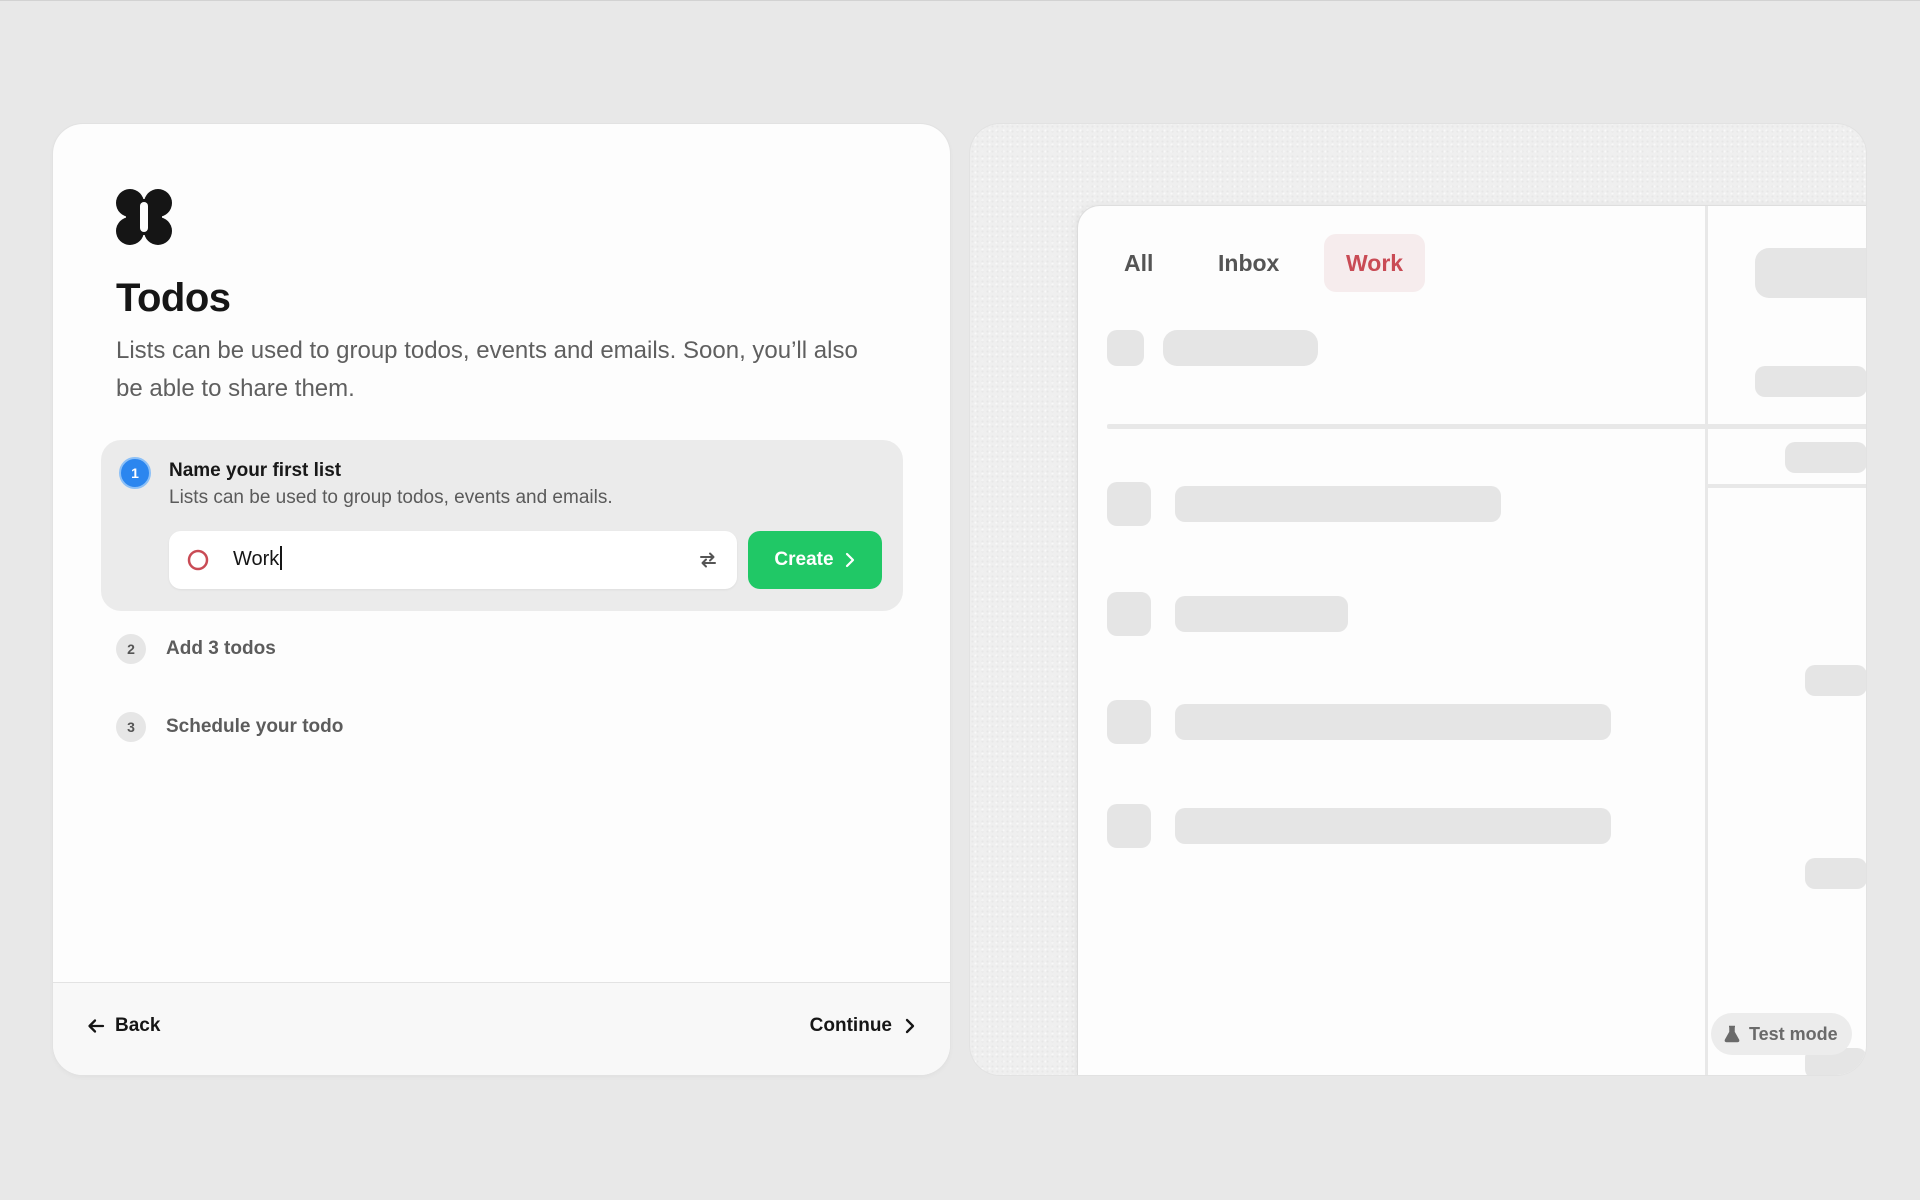  What do you see at coordinates (708, 560) in the screenshot?
I see `swap-icon` at bounding box center [708, 560].